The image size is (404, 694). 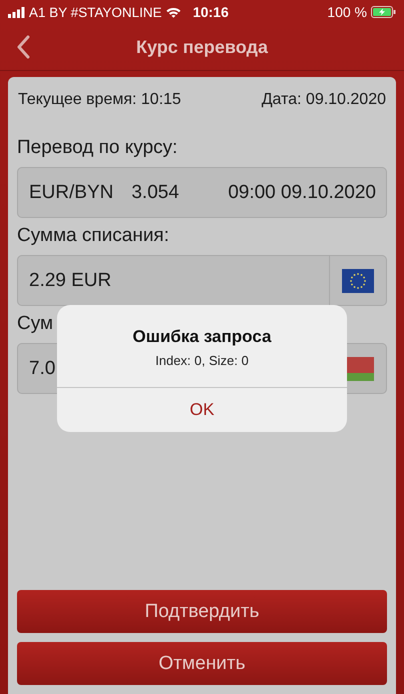 I want to click on battery-icon, so click(x=383, y=12).